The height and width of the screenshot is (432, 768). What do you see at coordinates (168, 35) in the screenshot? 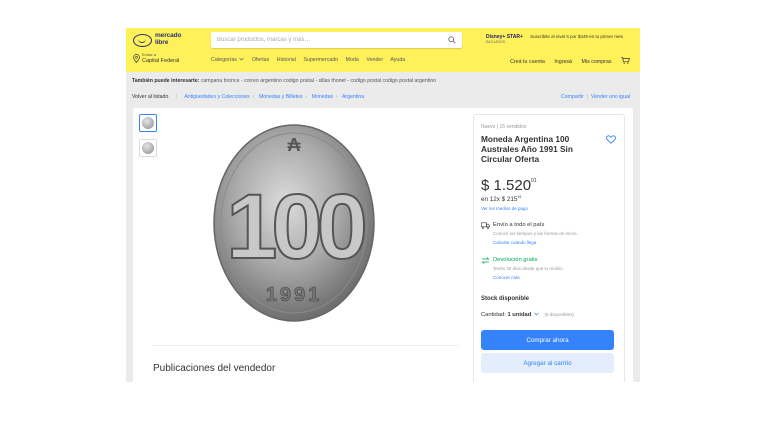
I see `logo-text-line1: mercado` at bounding box center [168, 35].